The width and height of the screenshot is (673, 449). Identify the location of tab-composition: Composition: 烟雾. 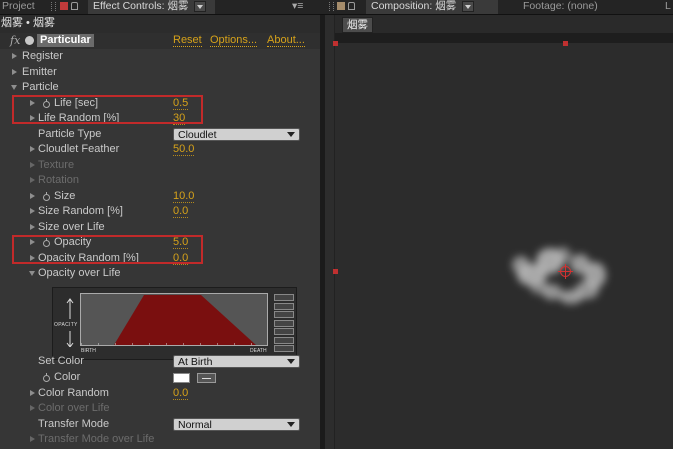
(432, 7).